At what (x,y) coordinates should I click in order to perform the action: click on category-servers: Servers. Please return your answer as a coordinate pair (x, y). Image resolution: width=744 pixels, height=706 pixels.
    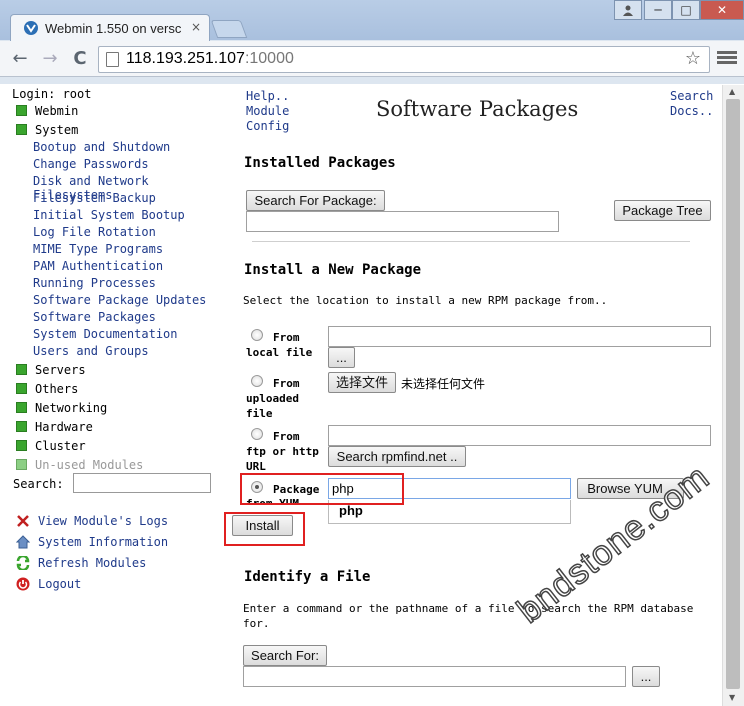
    Looking at the image, I should click on (51, 370).